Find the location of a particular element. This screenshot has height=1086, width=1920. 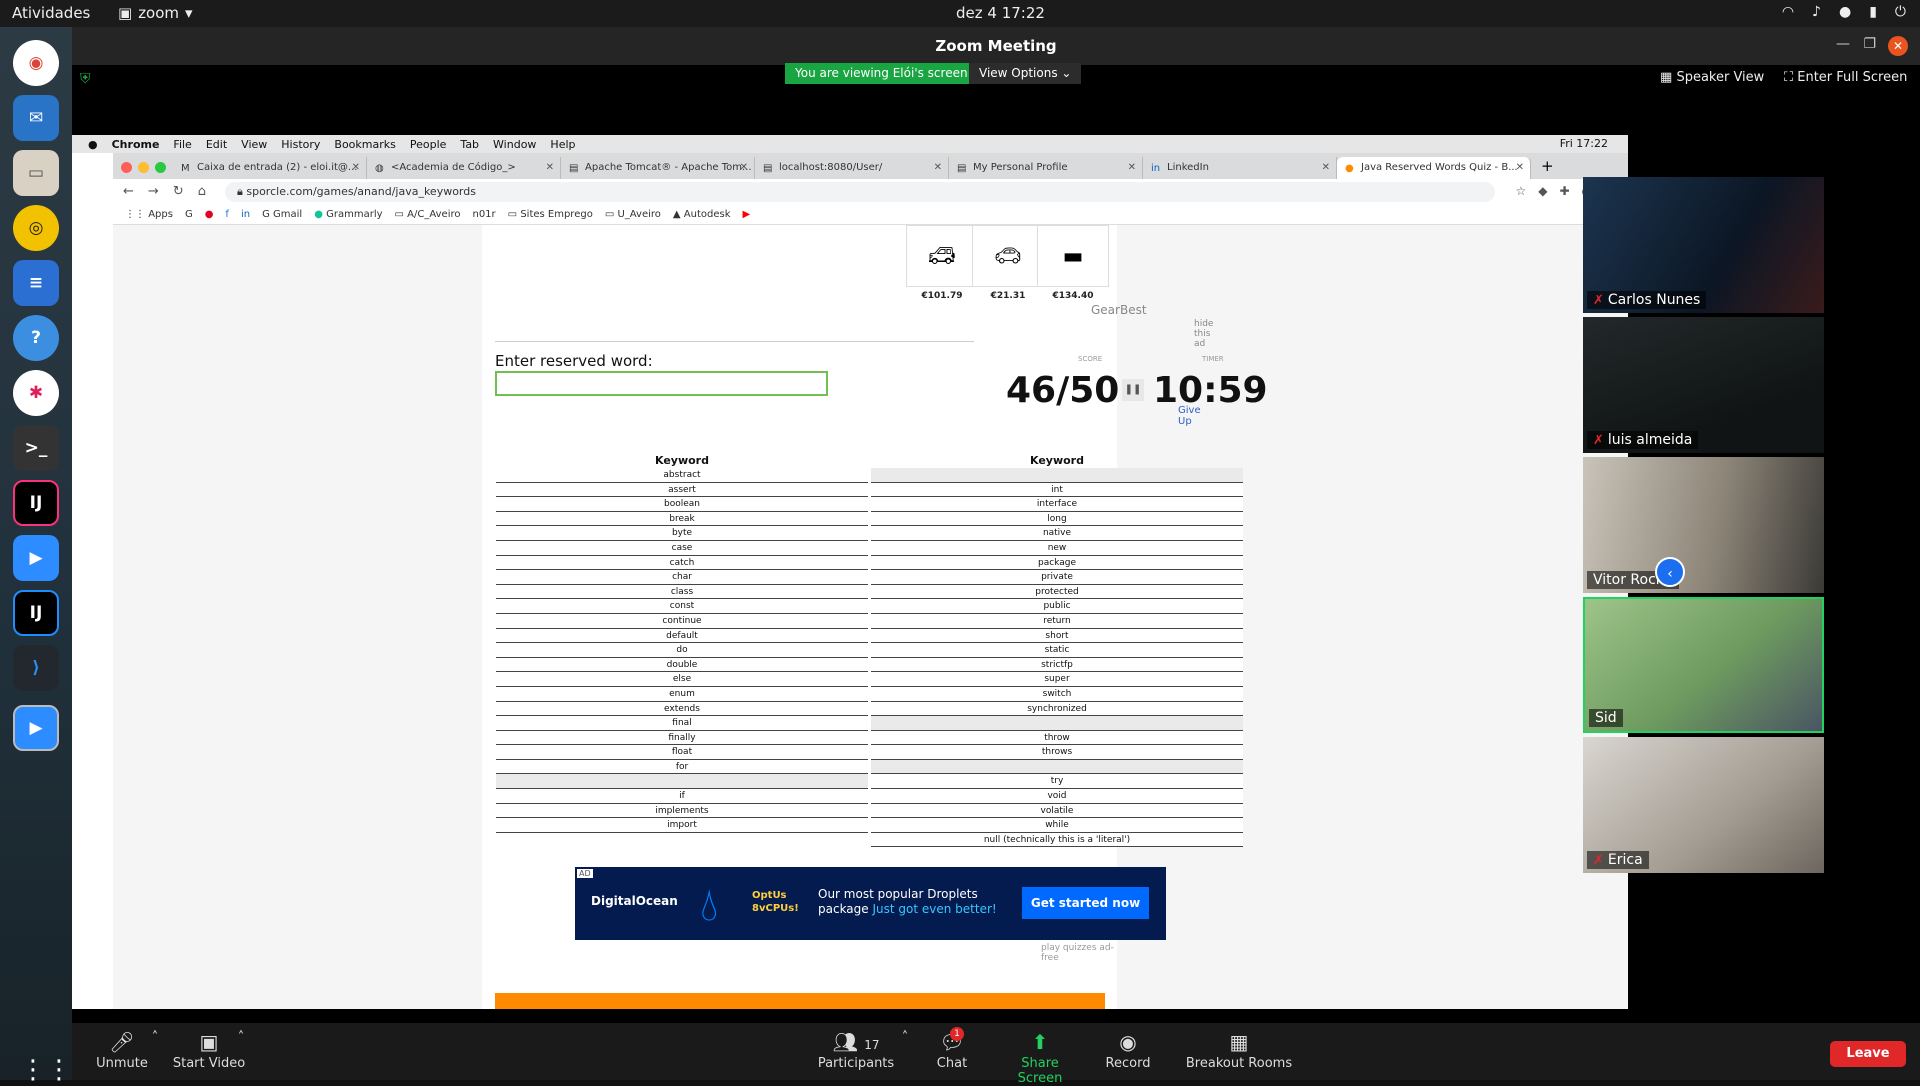

help-icon: ? is located at coordinates (36, 338).